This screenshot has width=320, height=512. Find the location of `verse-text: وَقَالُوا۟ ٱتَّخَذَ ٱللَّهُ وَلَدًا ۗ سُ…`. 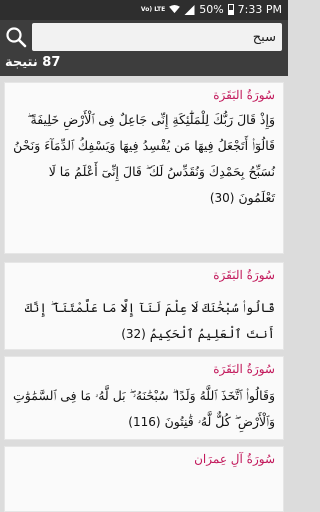

verse-text: وَقَالُوا۟ ٱتَّخَذَ ٱللَّهُ وَلَدًا ۗ سُ… is located at coordinates (144, 408).